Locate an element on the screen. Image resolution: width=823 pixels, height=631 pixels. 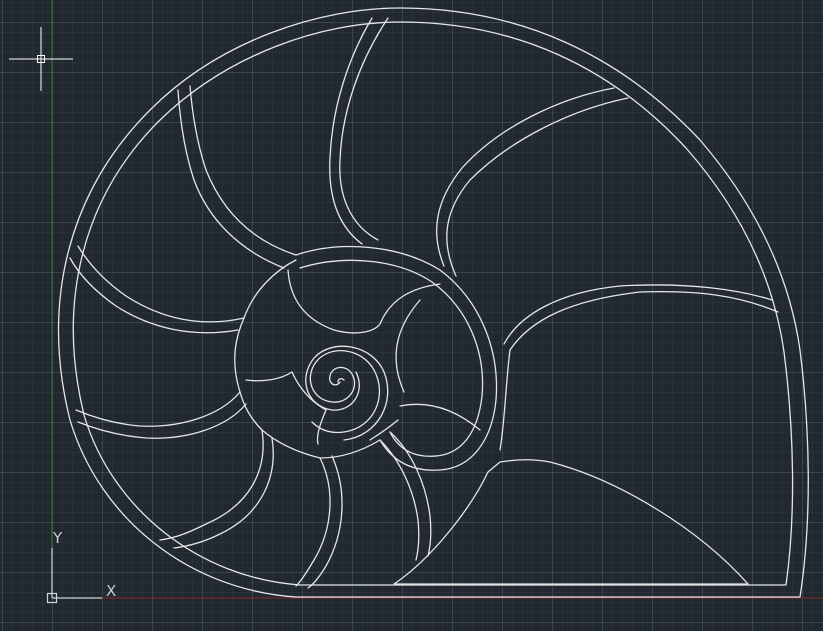
ucs-axis-icon is located at coordinates (74, 576).